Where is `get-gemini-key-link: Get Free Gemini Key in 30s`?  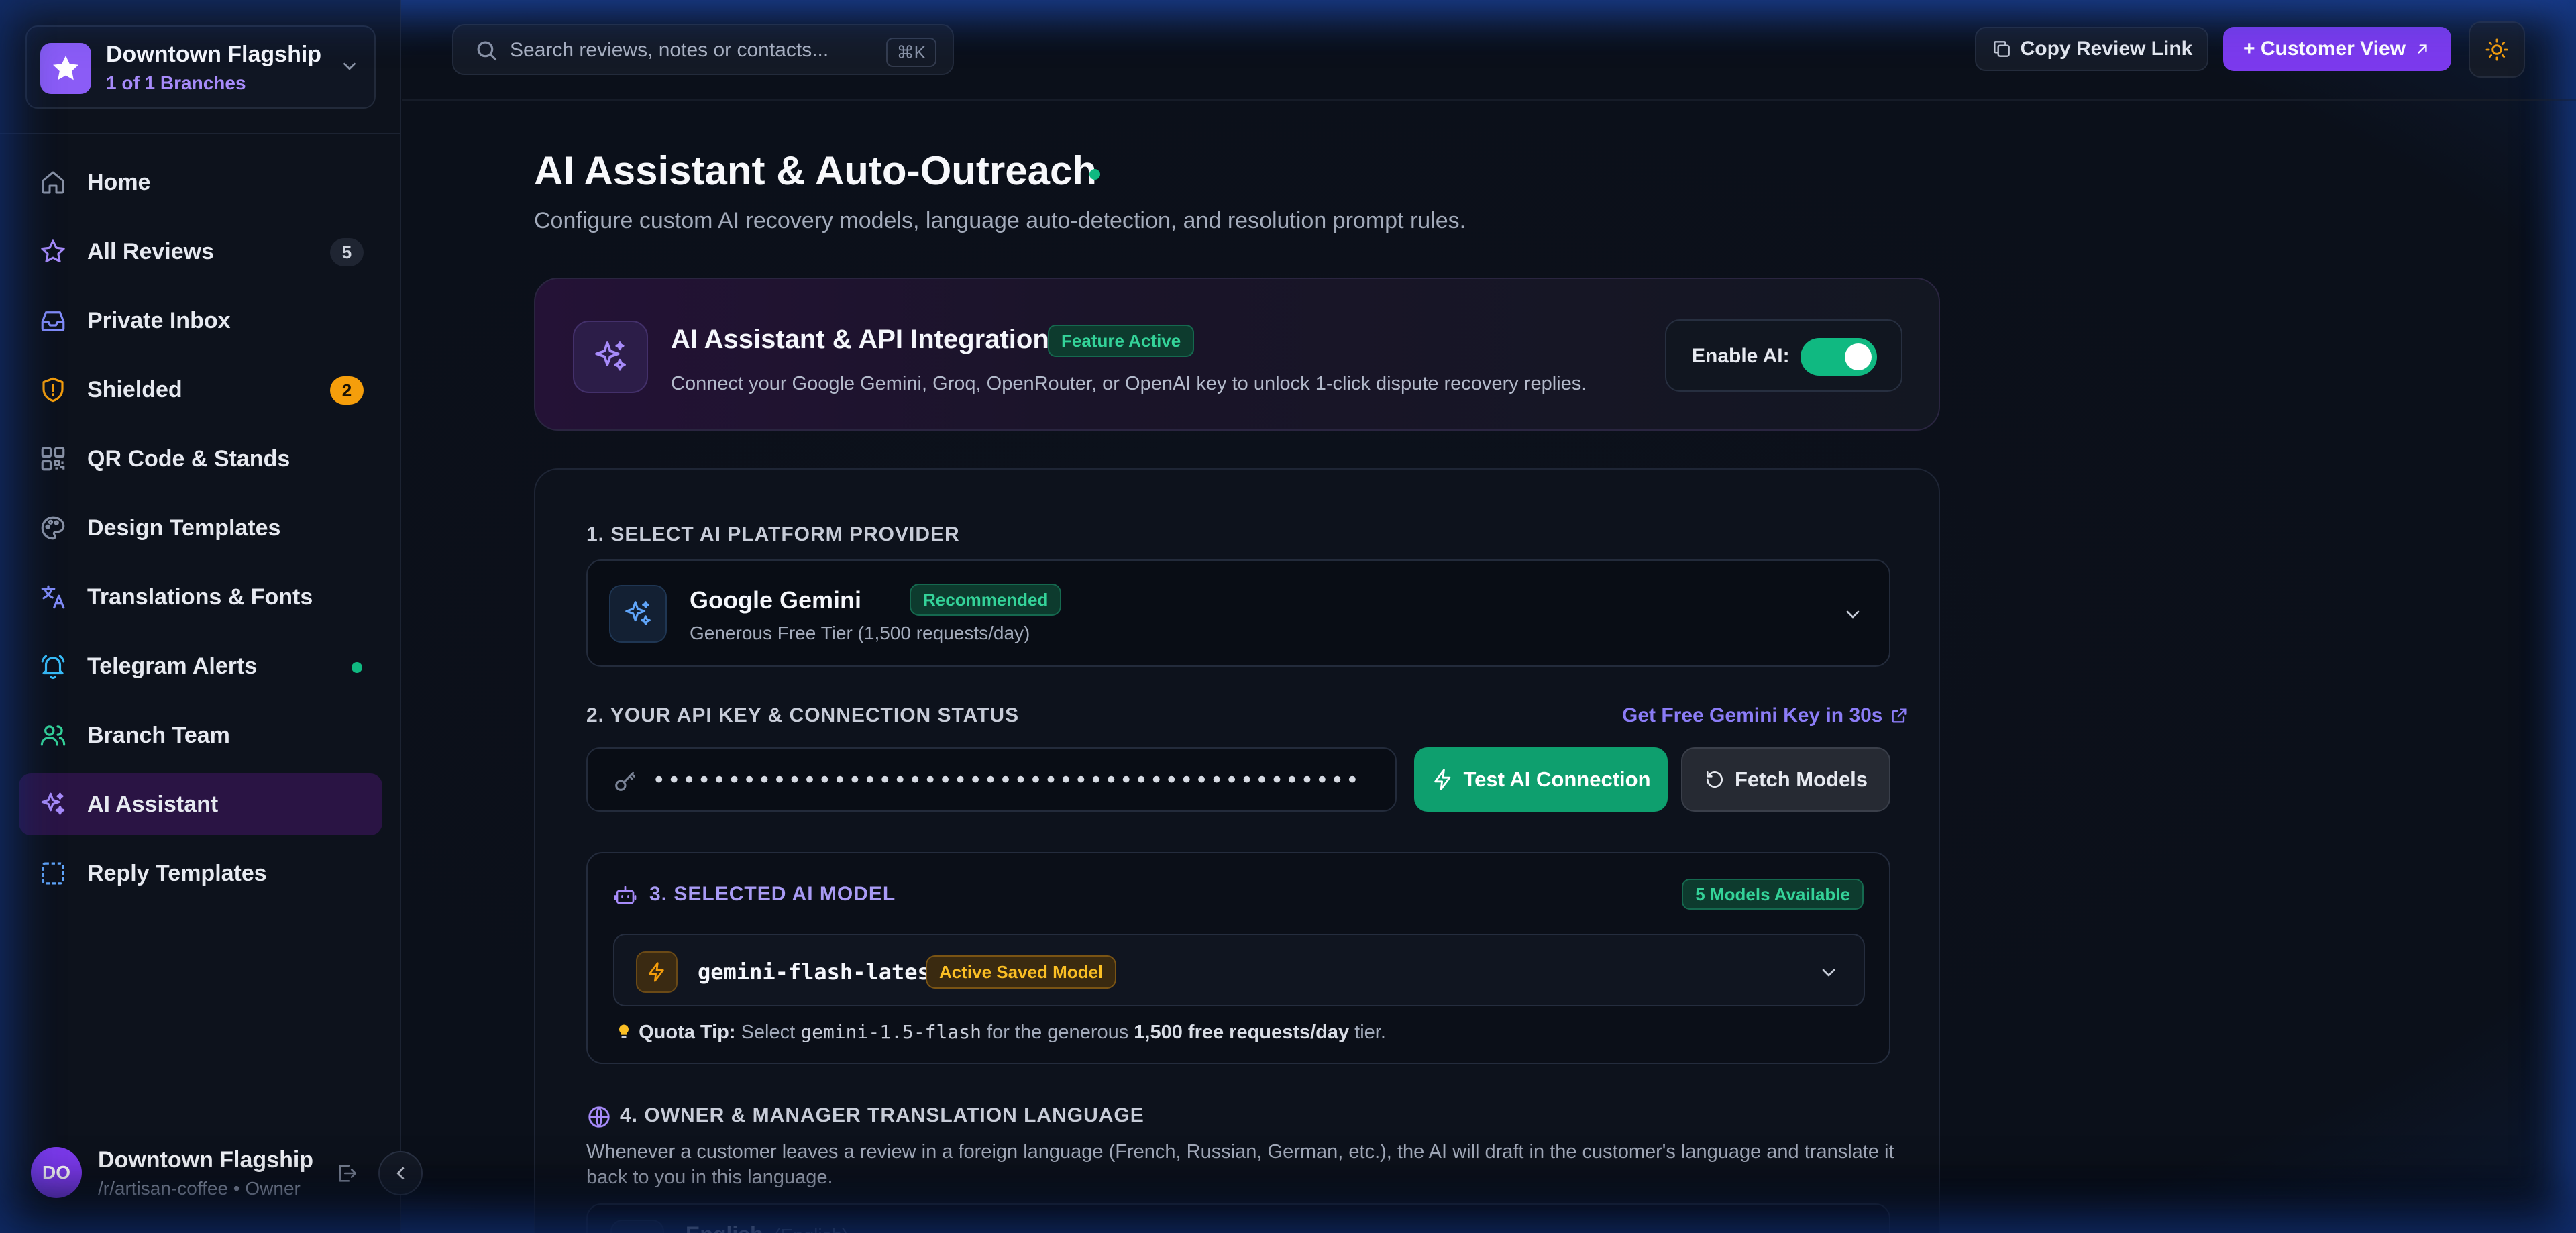
get-gemini-key-link: Get Free Gemini Key in 30s is located at coordinates (1765, 715).